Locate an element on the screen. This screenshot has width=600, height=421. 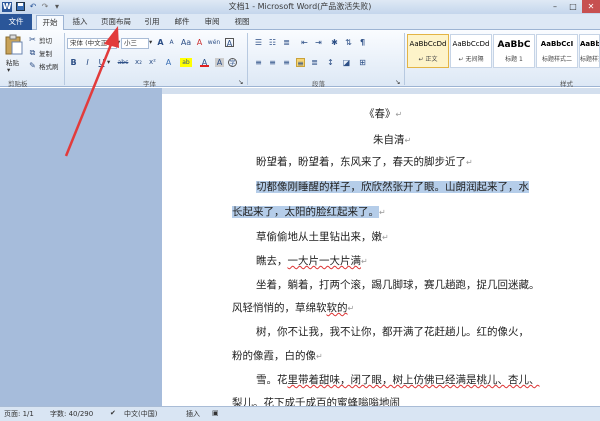
doc-author: 朱自清↵ is located at coordinates (392, 140).